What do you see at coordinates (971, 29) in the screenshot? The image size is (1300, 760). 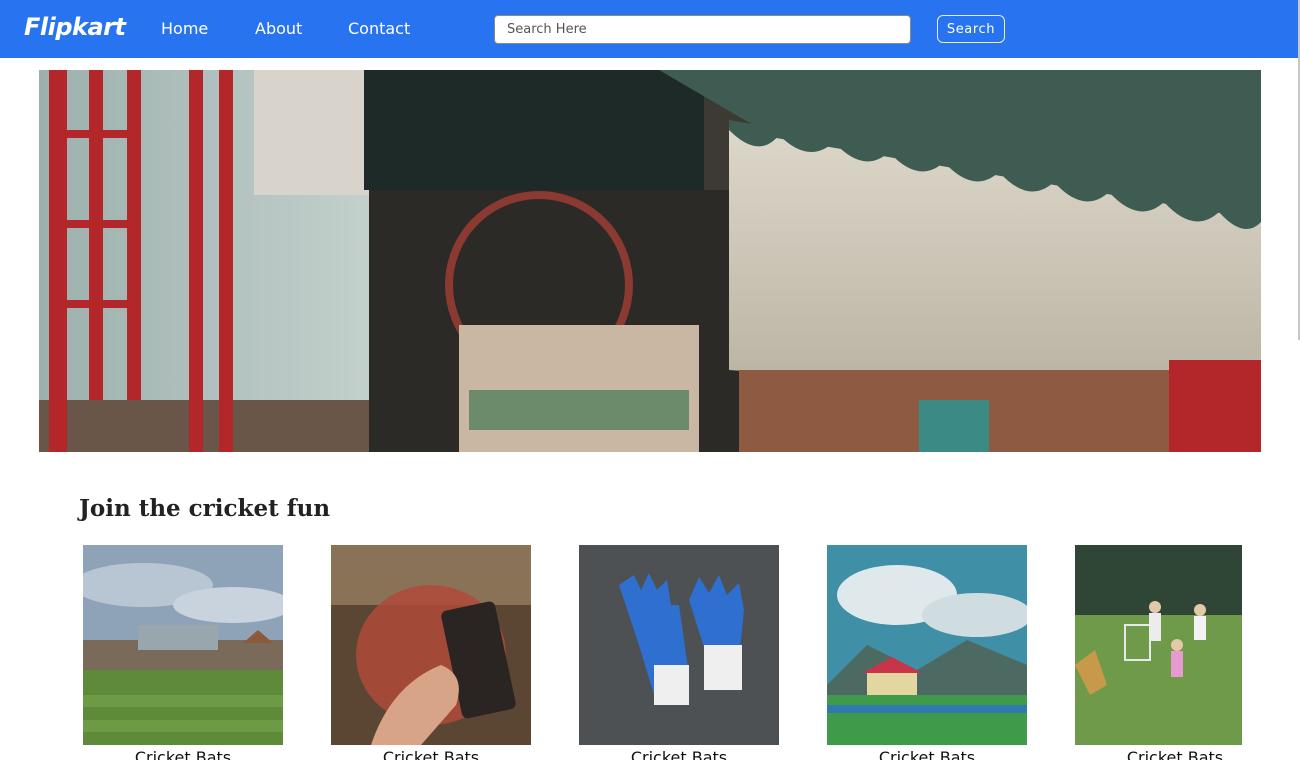 I see `search-button: Search` at bounding box center [971, 29].